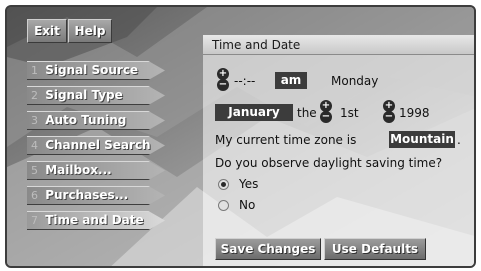 The width and height of the screenshot is (481, 271). Describe the element at coordinates (34, 195) in the screenshot. I see `menu-number: 6` at that location.